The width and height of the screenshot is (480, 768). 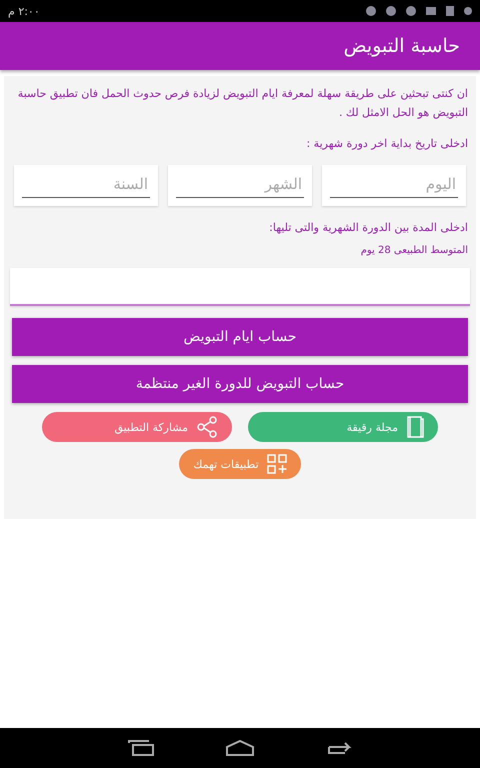 What do you see at coordinates (242, 103) in the screenshot?
I see `intro-text: ان كنتى تبحثين على طريقة سهلة لمعرفة ايام التبويض لزيادة فرص حدوث الحمل فان تطبيق حاسبة التبويض هو الحل الامثل لك .` at bounding box center [242, 103].